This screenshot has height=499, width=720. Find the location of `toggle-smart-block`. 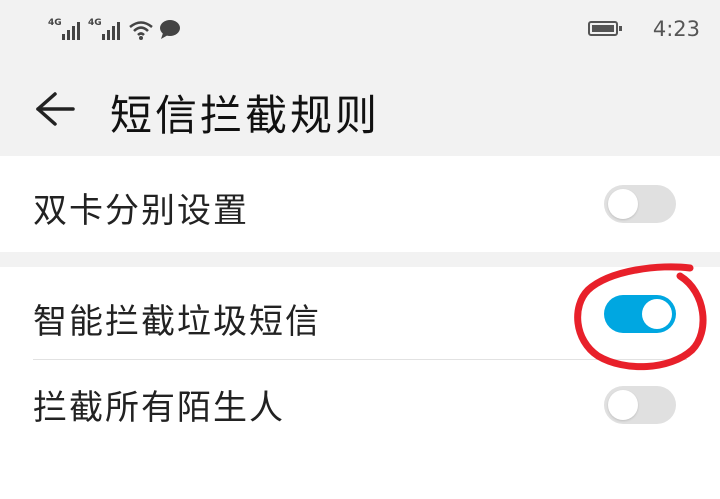

toggle-smart-block is located at coordinates (640, 314).